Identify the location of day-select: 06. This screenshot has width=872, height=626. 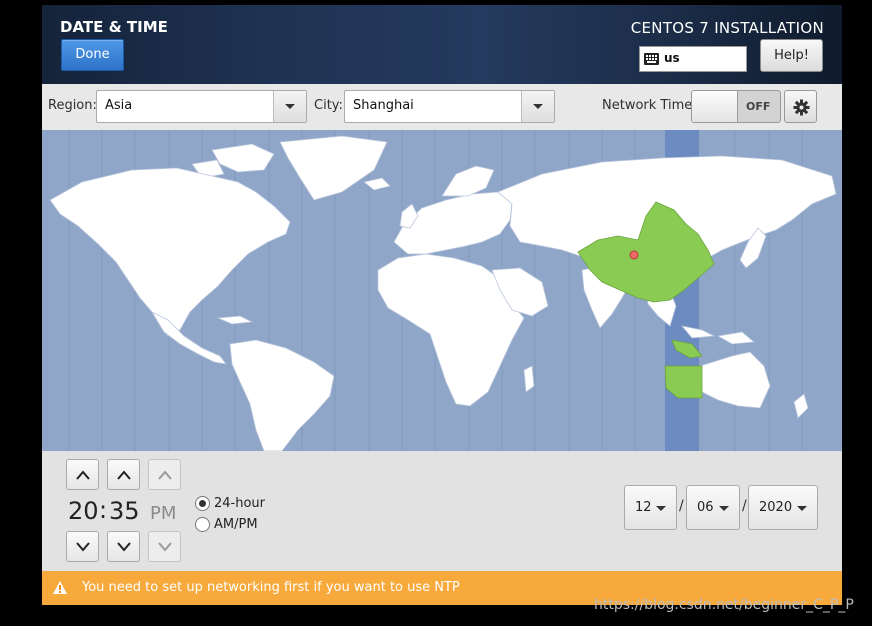
(713, 507).